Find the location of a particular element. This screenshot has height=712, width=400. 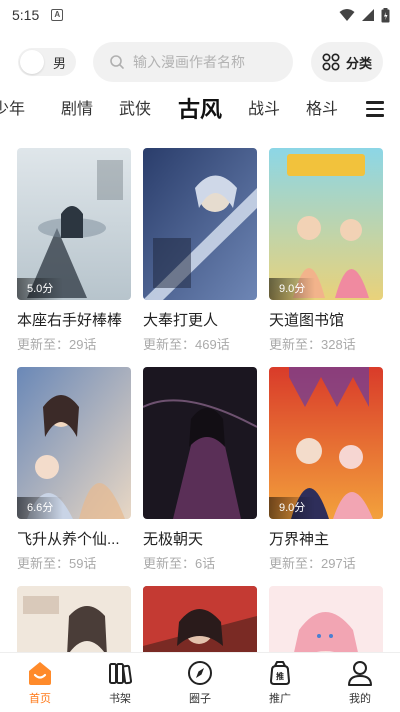

bottom-nav: 首页 书架 圈子 推 推广 我的 is located at coordinates (200, 682).